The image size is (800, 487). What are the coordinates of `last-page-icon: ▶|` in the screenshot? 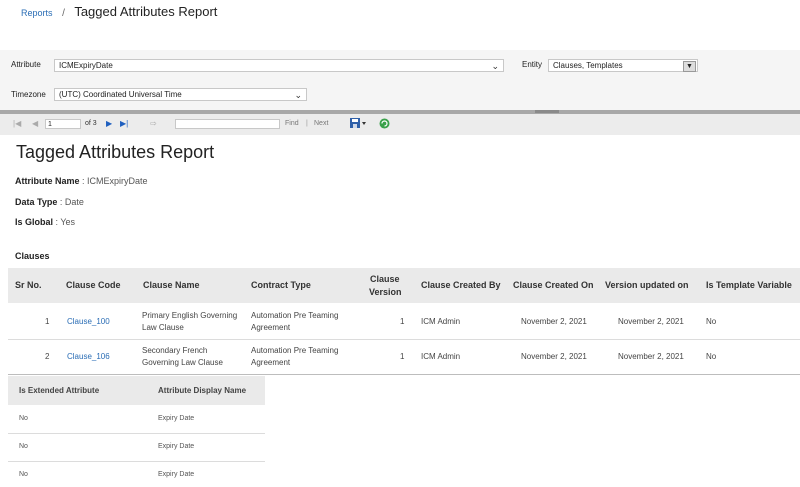 It's located at (124, 123).